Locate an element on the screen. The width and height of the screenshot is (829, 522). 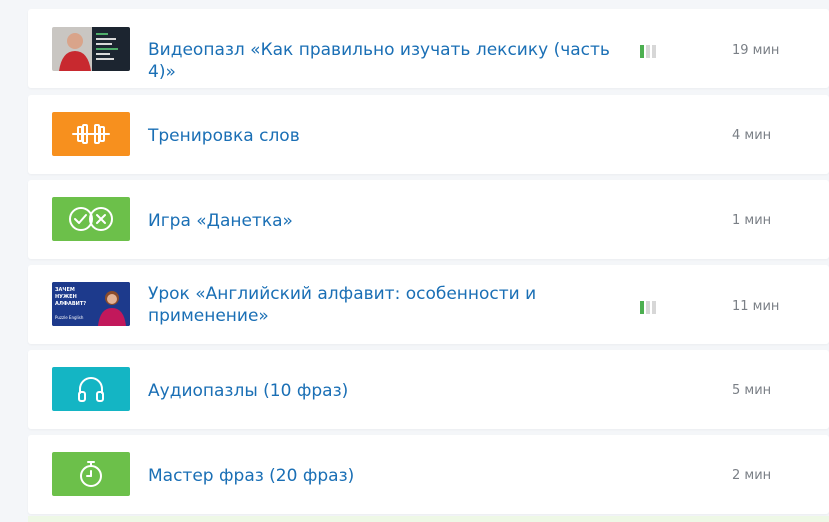
lesson-duration: 5 мин is located at coordinates (752, 390).